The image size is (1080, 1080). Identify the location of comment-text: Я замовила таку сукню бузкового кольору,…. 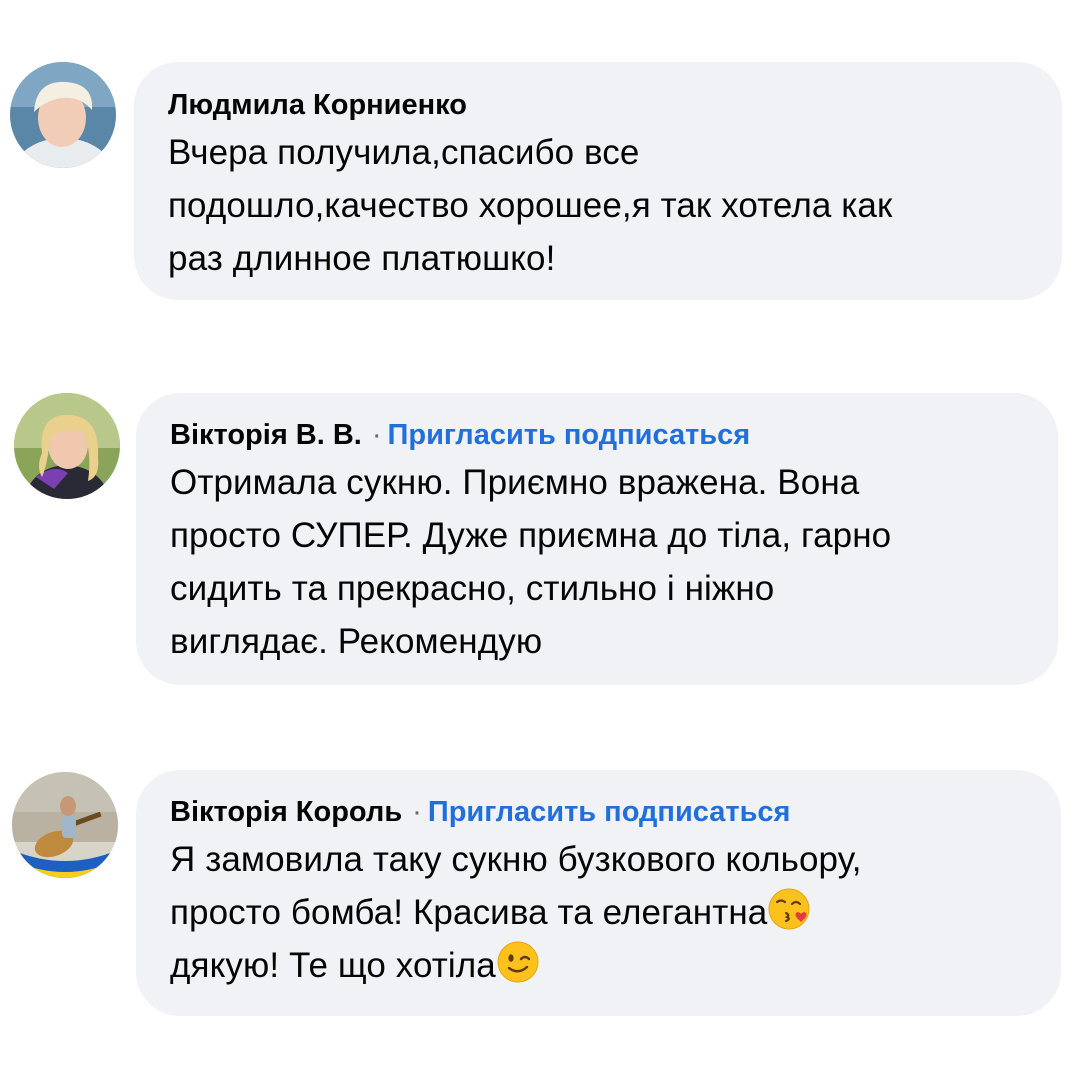
(598, 912).